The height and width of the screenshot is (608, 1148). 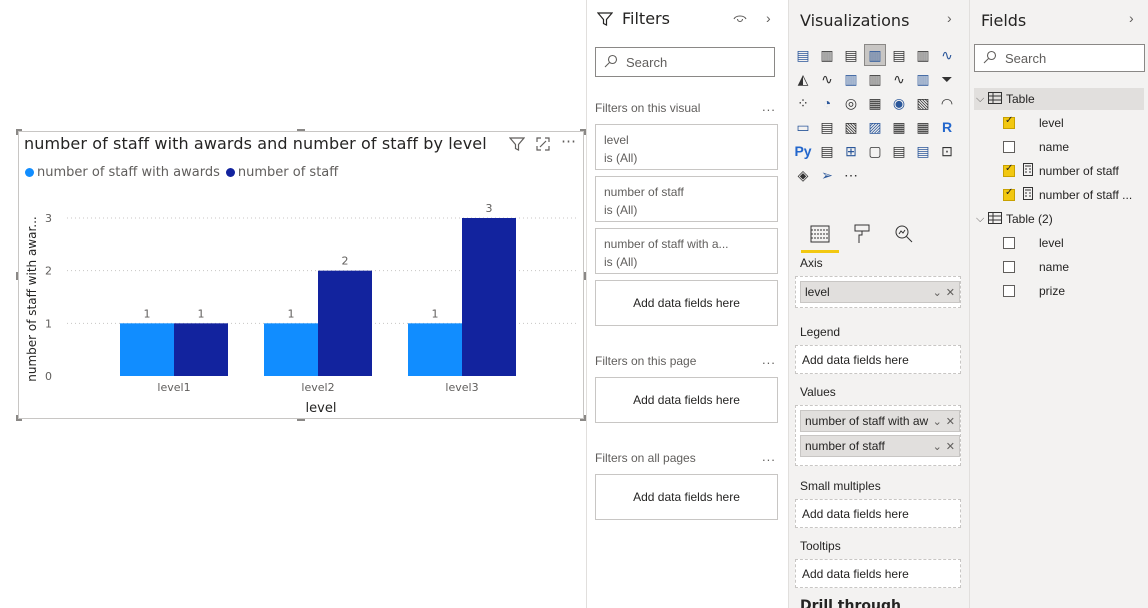 I want to click on axis-well: level ⌄ ✕, so click(x=878, y=292).